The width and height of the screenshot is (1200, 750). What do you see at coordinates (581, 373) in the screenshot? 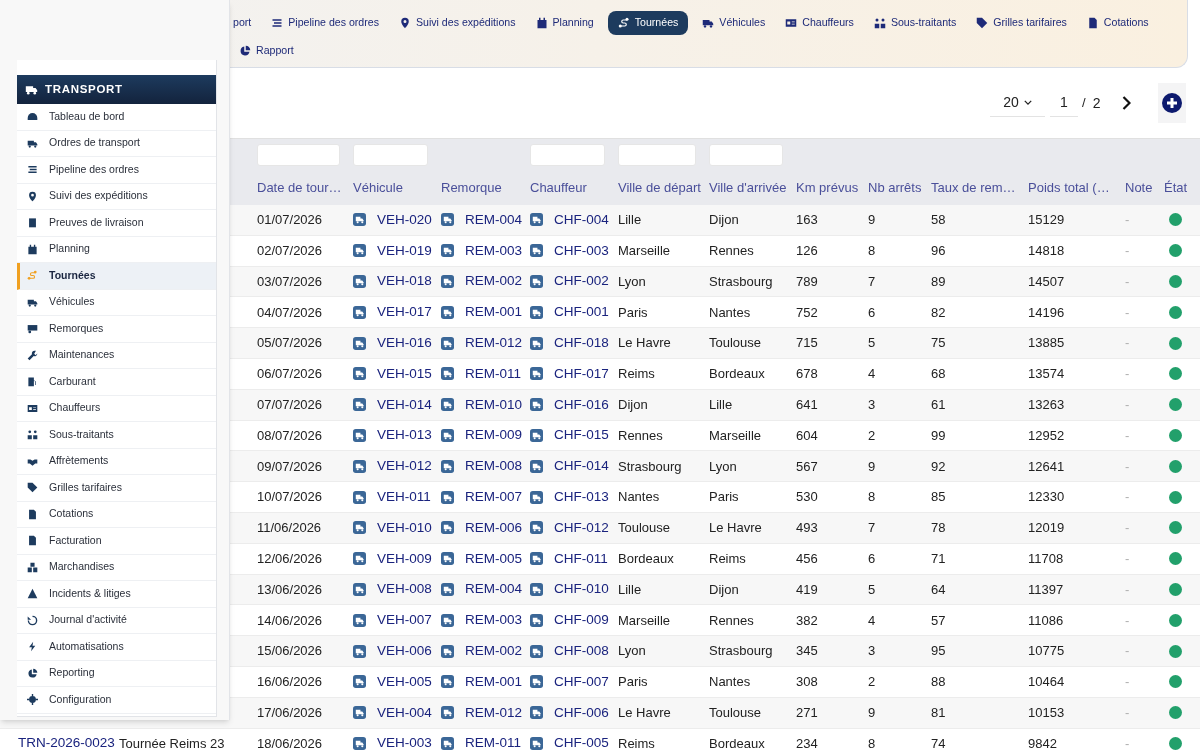
I see `record-link: CHF-017` at bounding box center [581, 373].